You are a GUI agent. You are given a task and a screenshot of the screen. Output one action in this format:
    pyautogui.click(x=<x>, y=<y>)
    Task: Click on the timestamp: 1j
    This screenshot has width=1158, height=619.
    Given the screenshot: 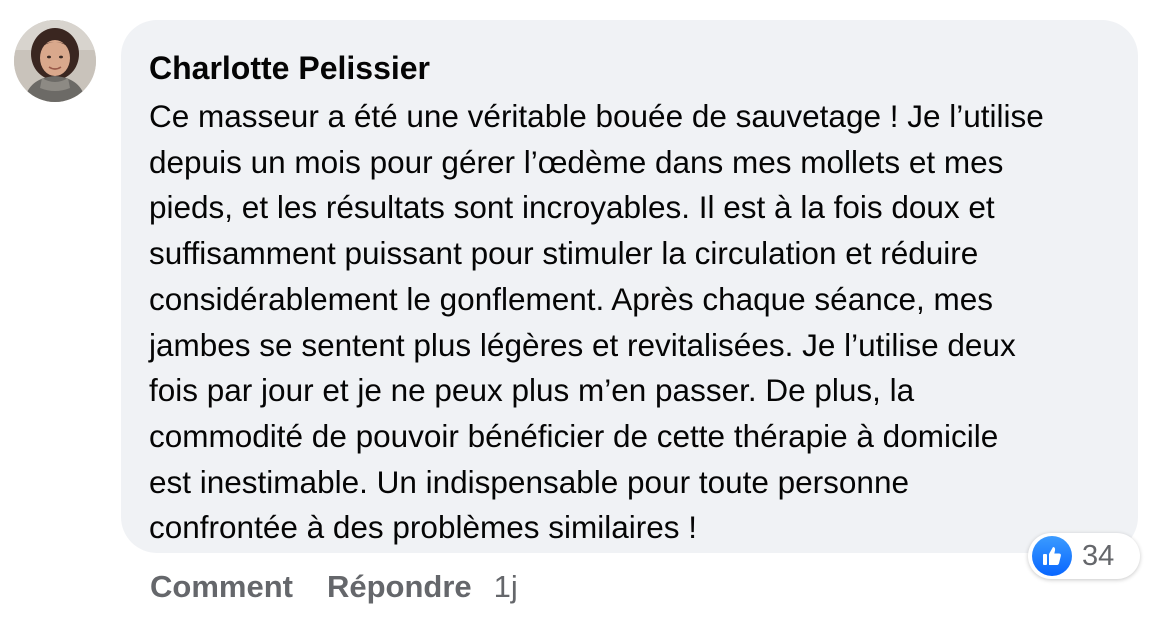 What is the action you would take?
    pyautogui.click(x=506, y=587)
    